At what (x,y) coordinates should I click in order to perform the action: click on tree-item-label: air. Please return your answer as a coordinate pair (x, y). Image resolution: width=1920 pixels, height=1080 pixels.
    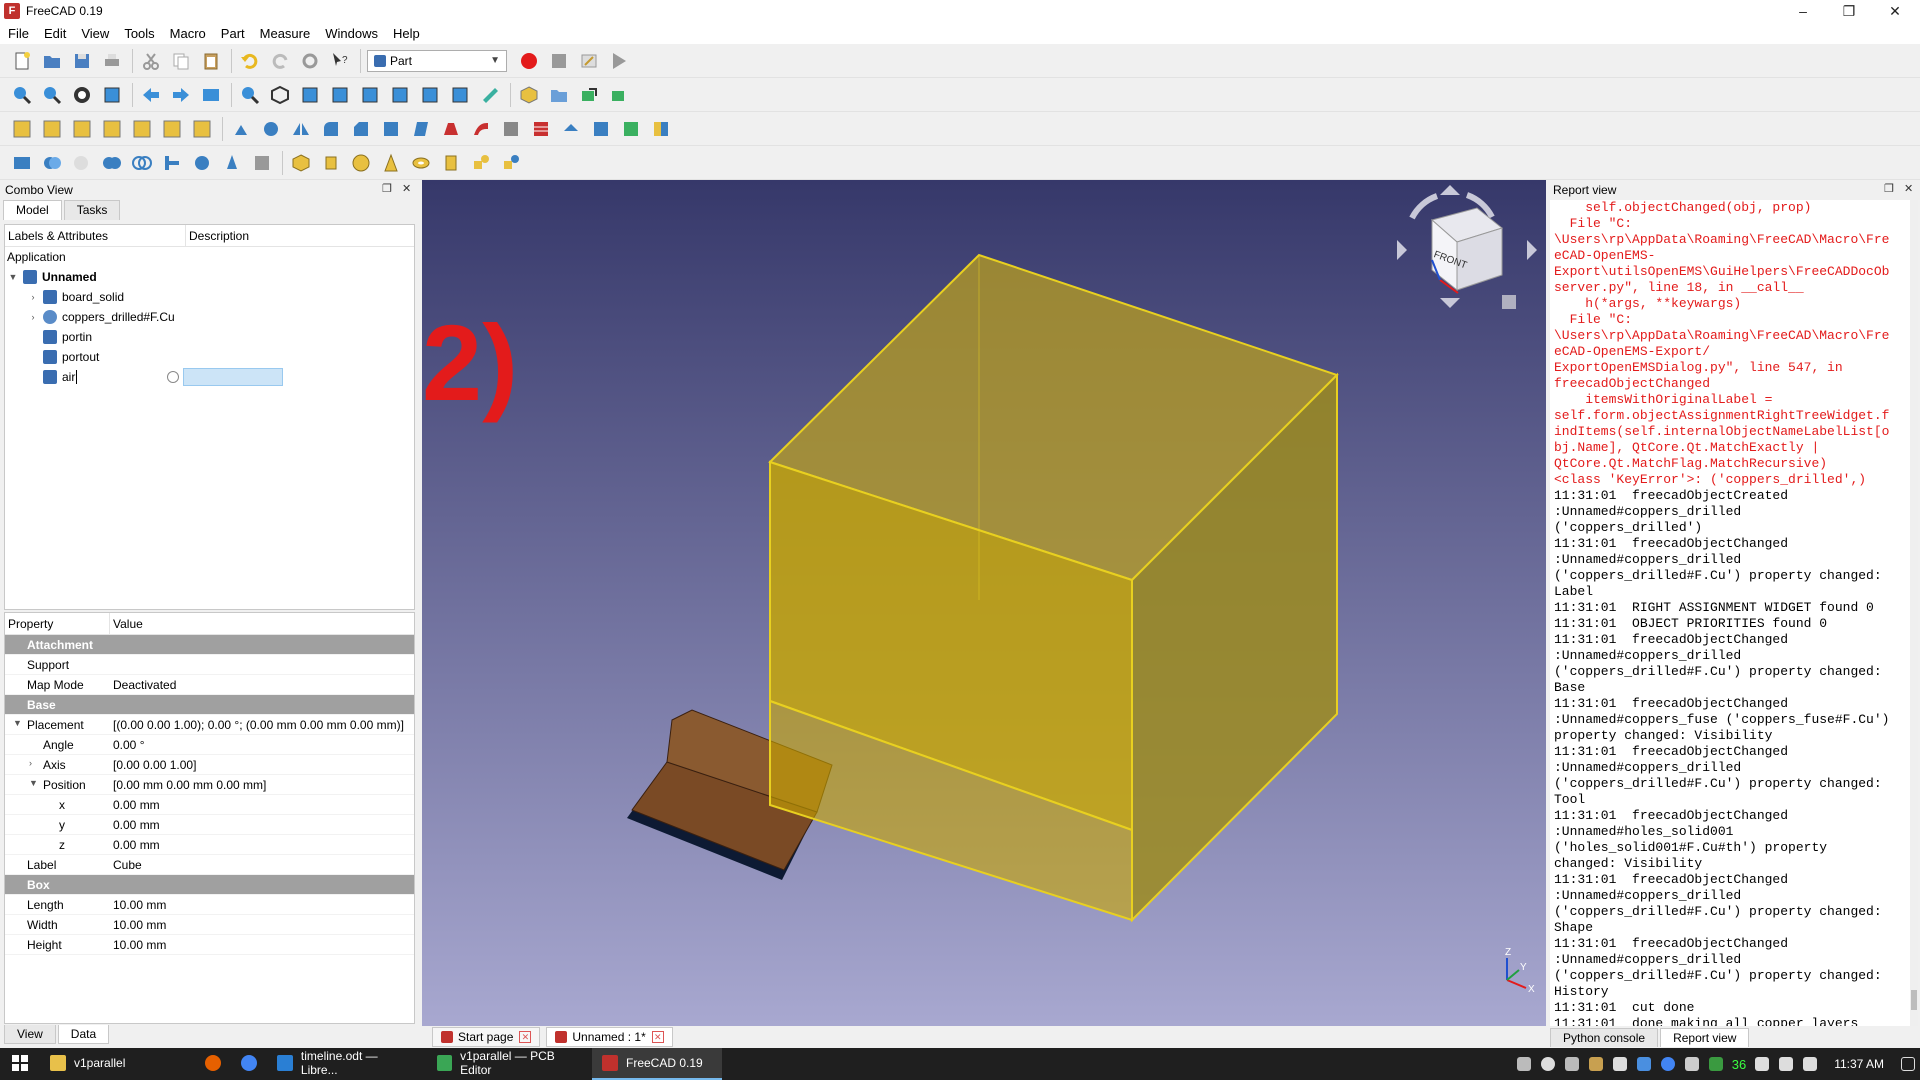
    Looking at the image, I should click on (68, 377).